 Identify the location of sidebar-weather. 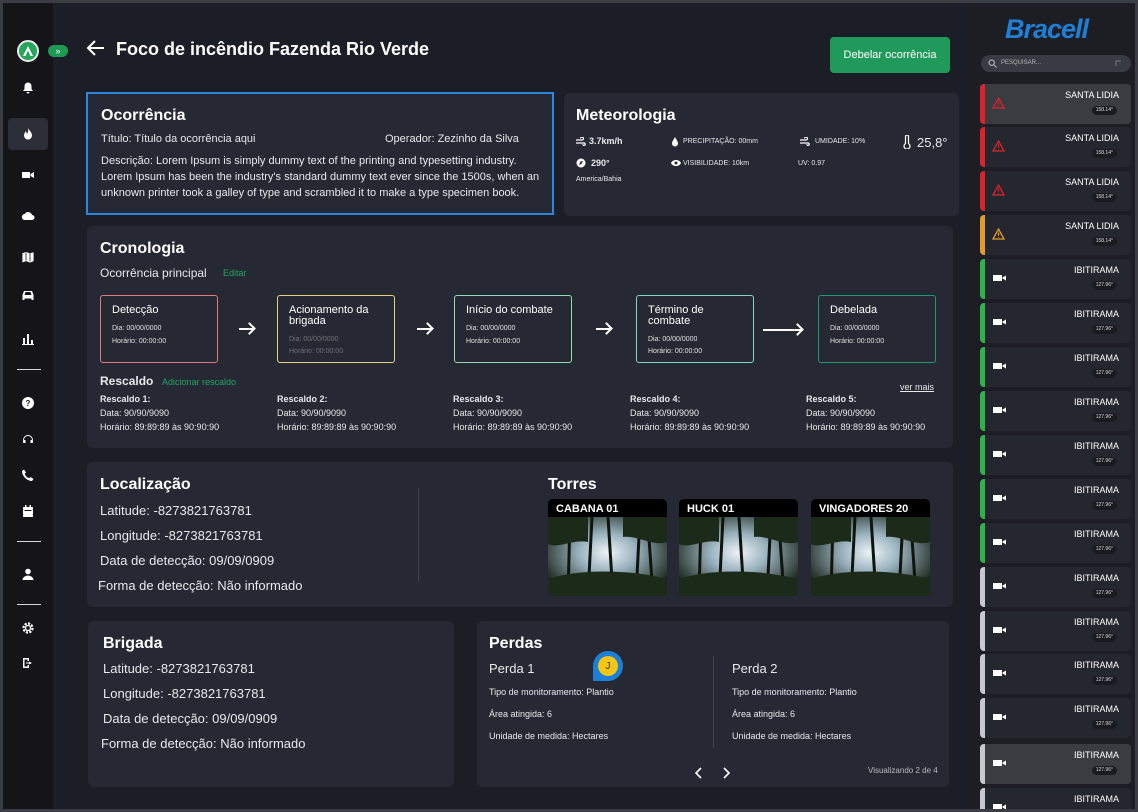
(28, 216).